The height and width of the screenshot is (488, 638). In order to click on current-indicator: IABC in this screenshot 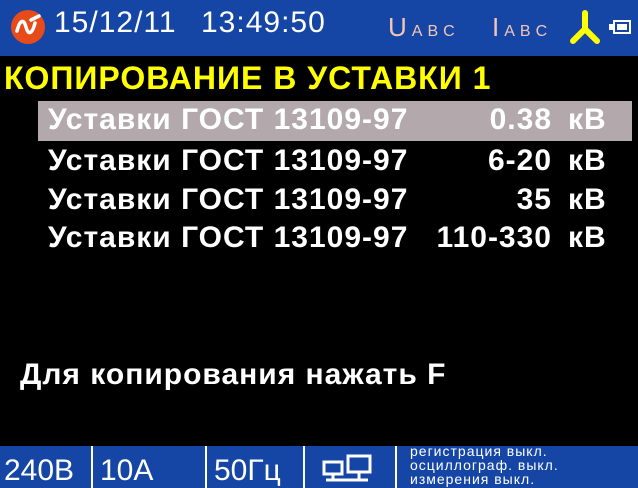, I will do `click(522, 27)`.